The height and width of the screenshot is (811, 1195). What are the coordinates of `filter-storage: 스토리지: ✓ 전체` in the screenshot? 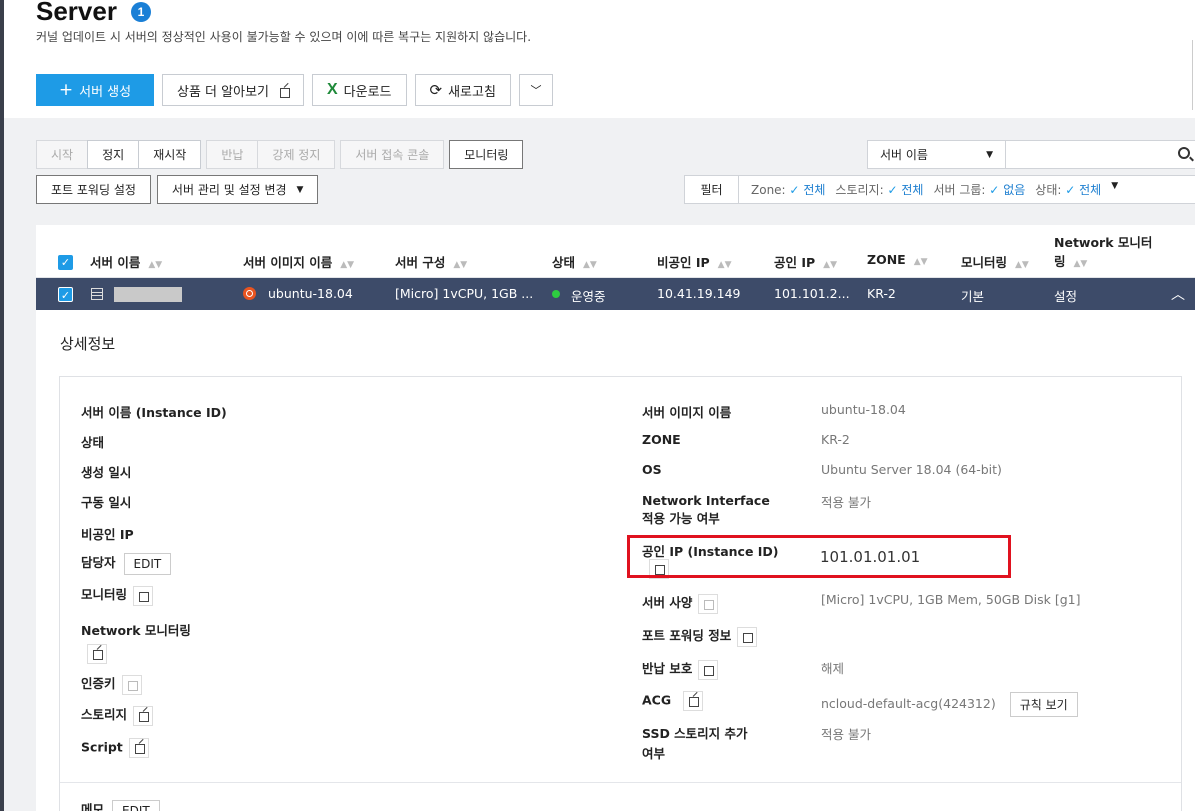 It's located at (879, 189).